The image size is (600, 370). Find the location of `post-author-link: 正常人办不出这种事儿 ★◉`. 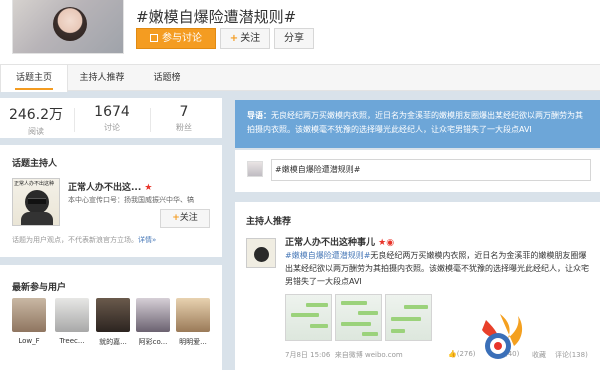

post-author-link: 正常人办不出这种事儿 ★◉ is located at coordinates (339, 241).